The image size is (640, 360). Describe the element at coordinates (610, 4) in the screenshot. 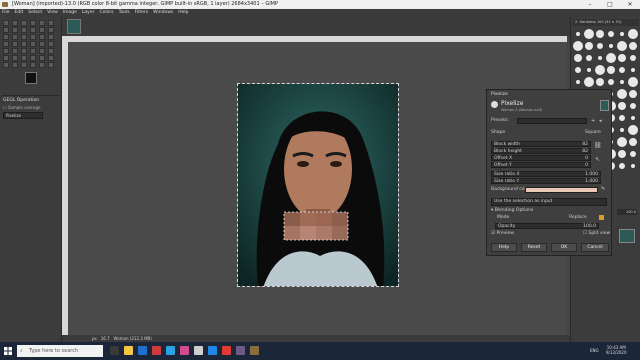

I see `maximize-icon: □` at that location.